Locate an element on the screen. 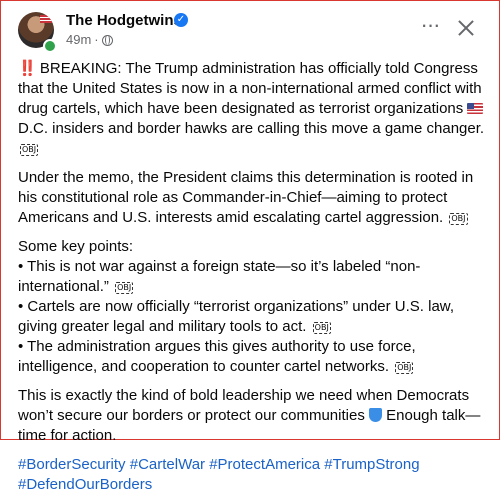 Image resolution: width=500 pixels, height=504 pixels. hashtag-link: #TrumpStrong is located at coordinates (371, 464).